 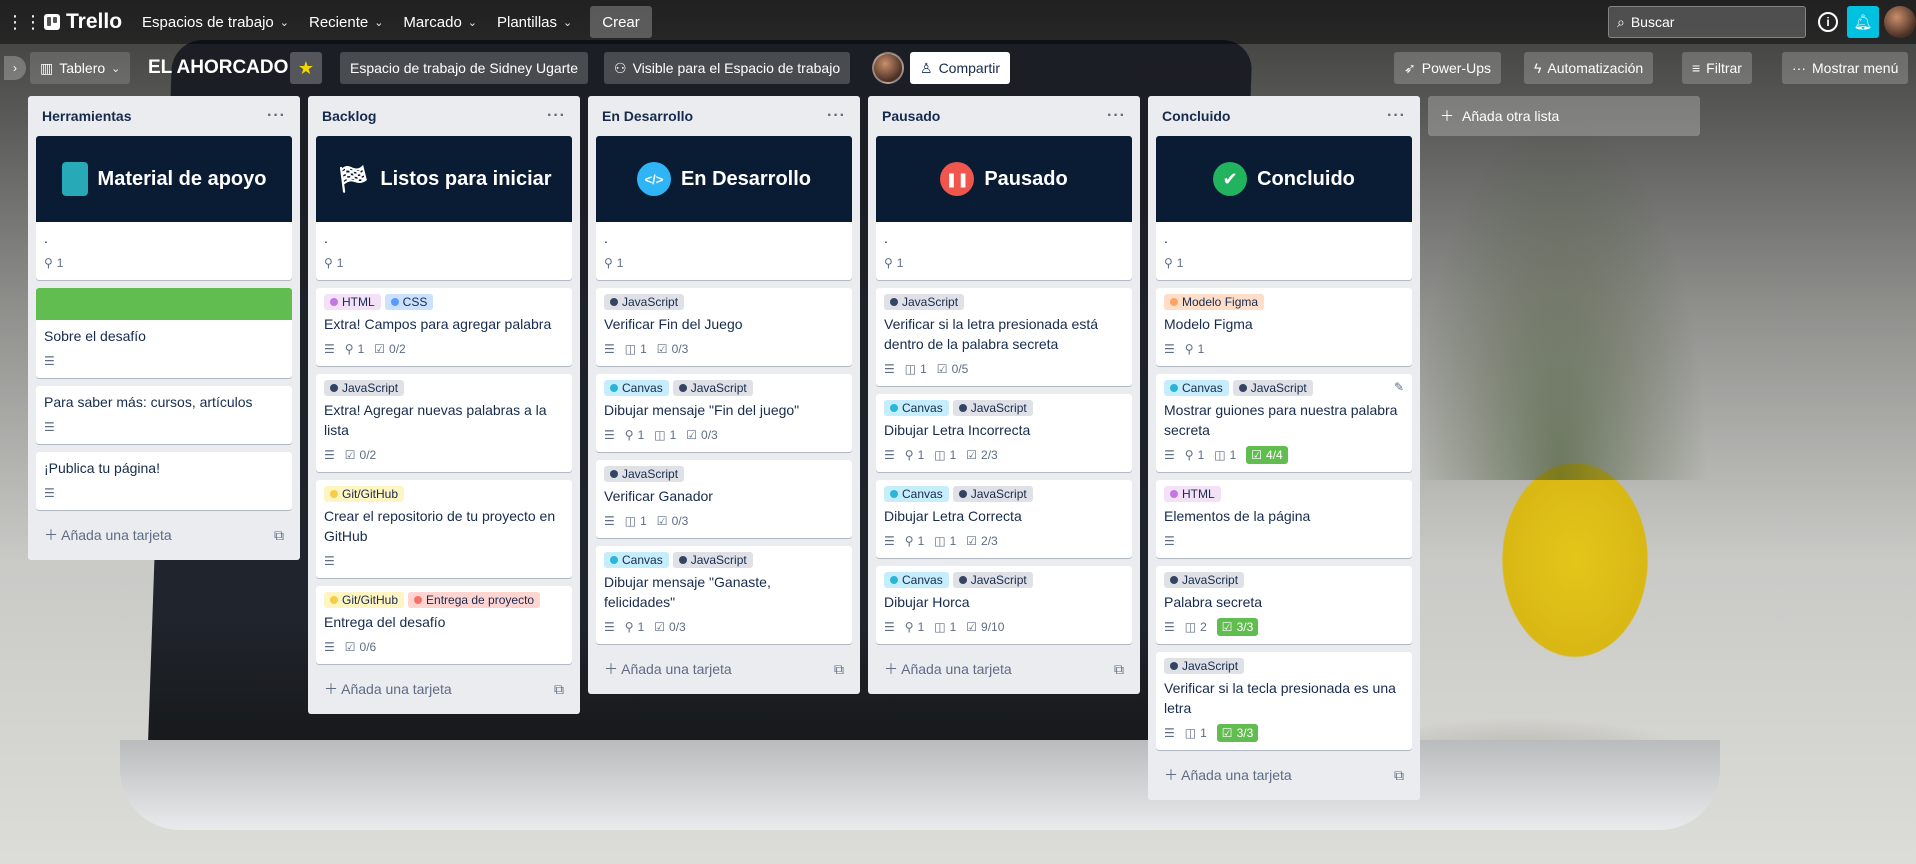 I want to click on checklist-count: 4/4, so click(x=1274, y=455).